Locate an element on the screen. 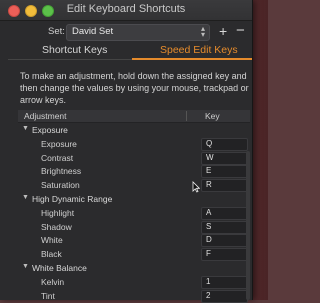  column-header-adjustment: Adjustment is located at coordinates (45, 116).